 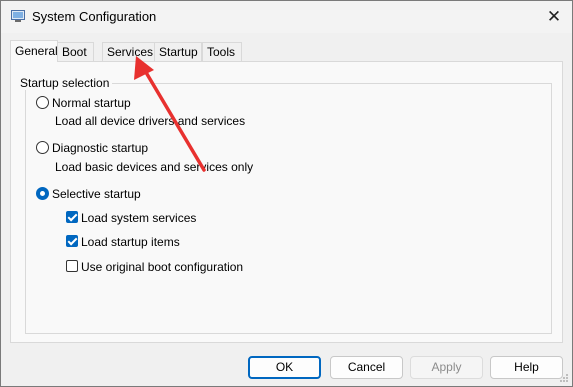 I want to click on close-button: ✕, so click(x=554, y=17).